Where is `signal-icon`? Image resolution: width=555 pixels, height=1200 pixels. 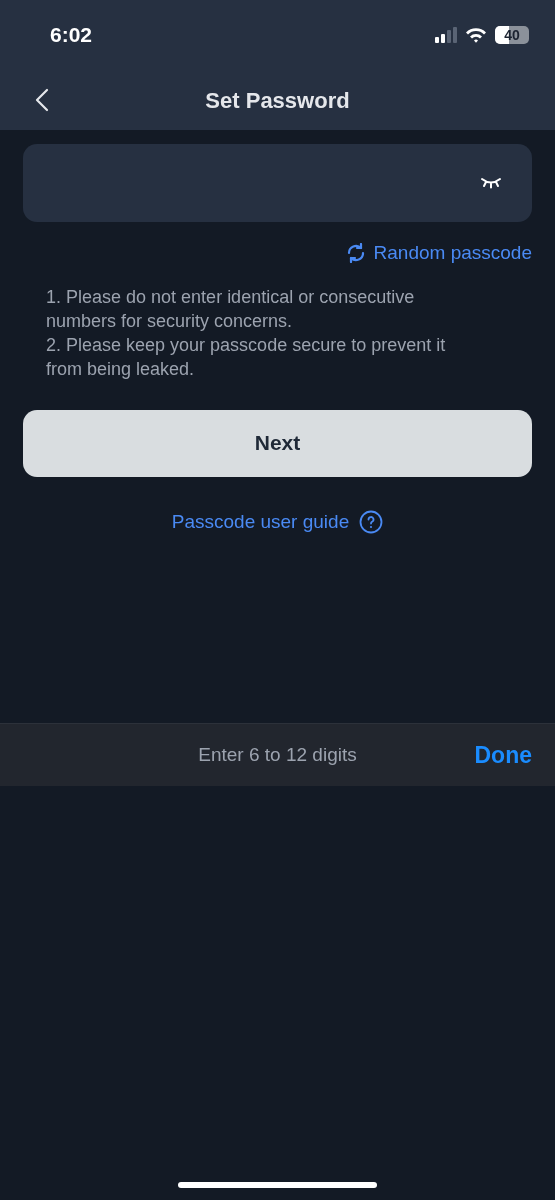 signal-icon is located at coordinates (446, 35).